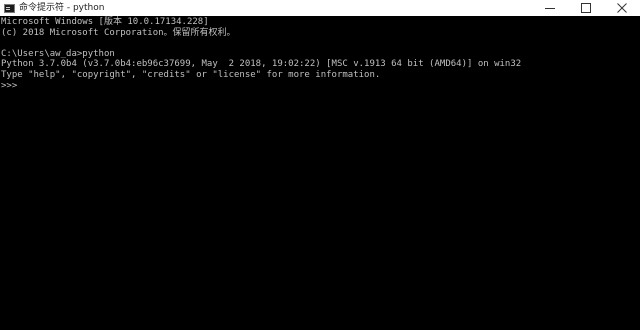  What do you see at coordinates (118, 32) in the screenshot?
I see `console-line-copyright: (c) 2018 Microsoft Corporation。保留所有权利。` at bounding box center [118, 32].